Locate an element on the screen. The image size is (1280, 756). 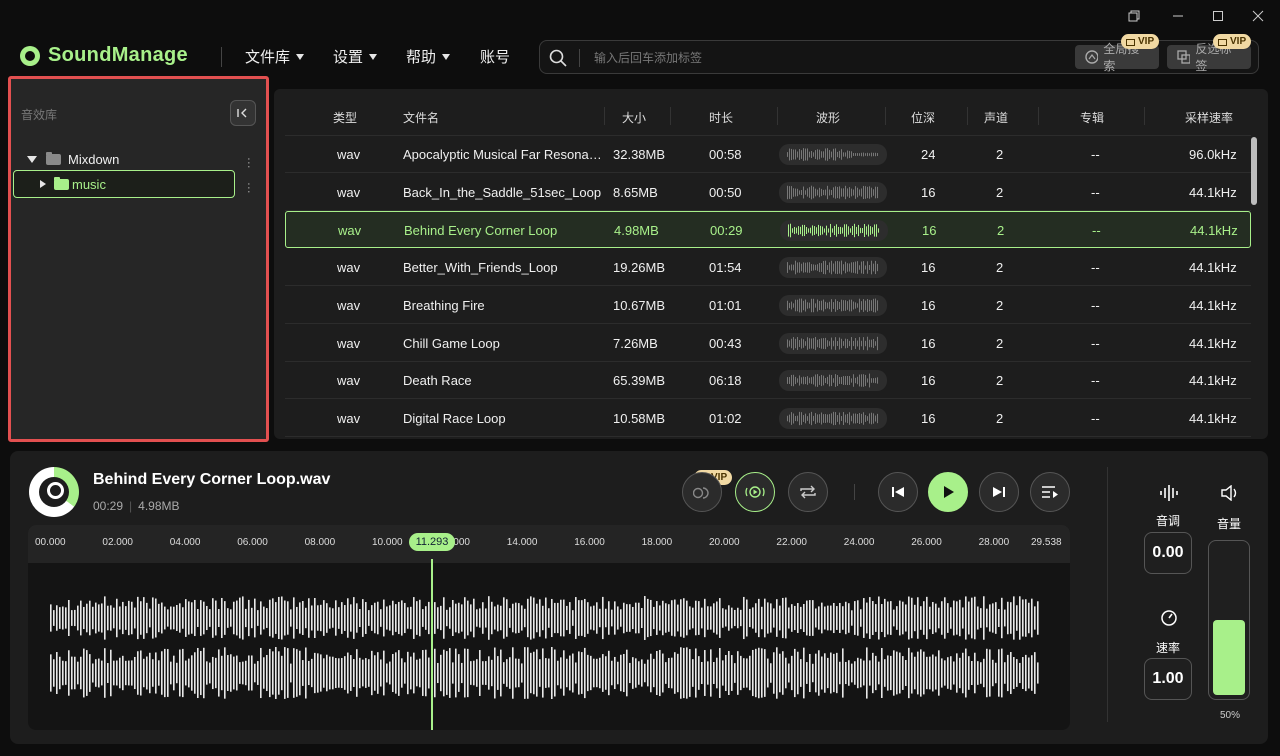
table-scrollbar is located at coordinates (1254, 171).